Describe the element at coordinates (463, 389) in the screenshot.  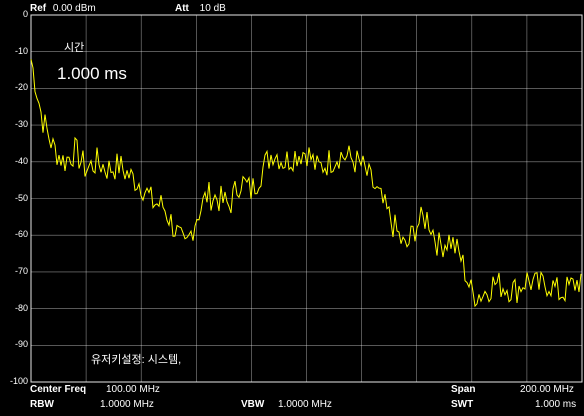
I see `span-label: Span` at that location.